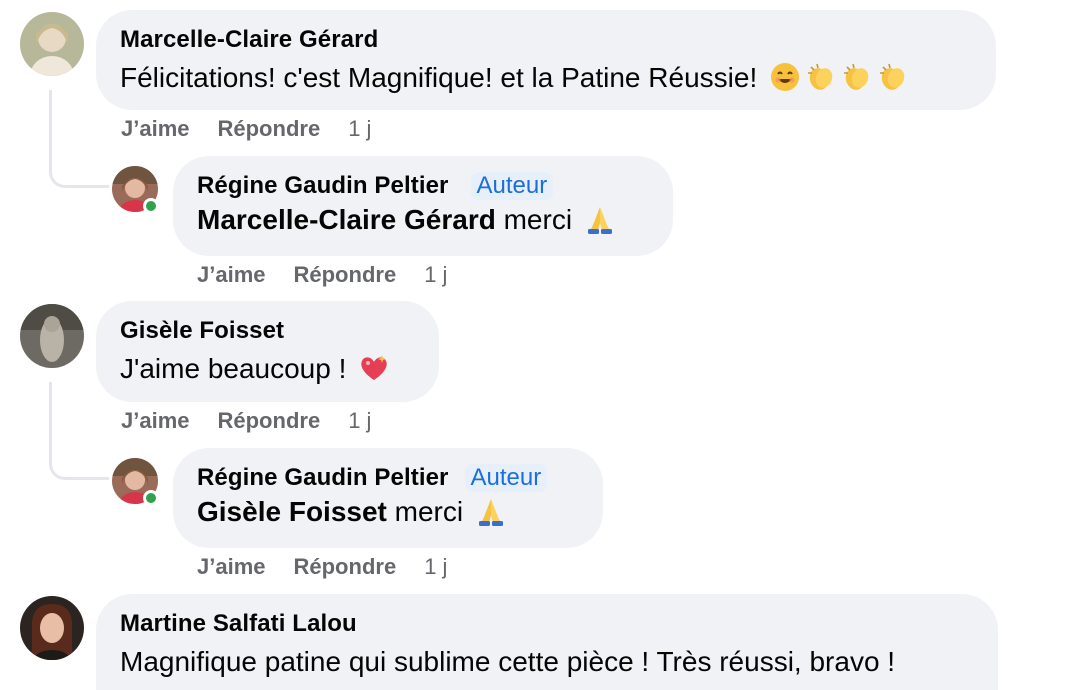  Describe the element at coordinates (238, 624) in the screenshot. I see `comment-author: Martine Salfati Lalou` at that location.